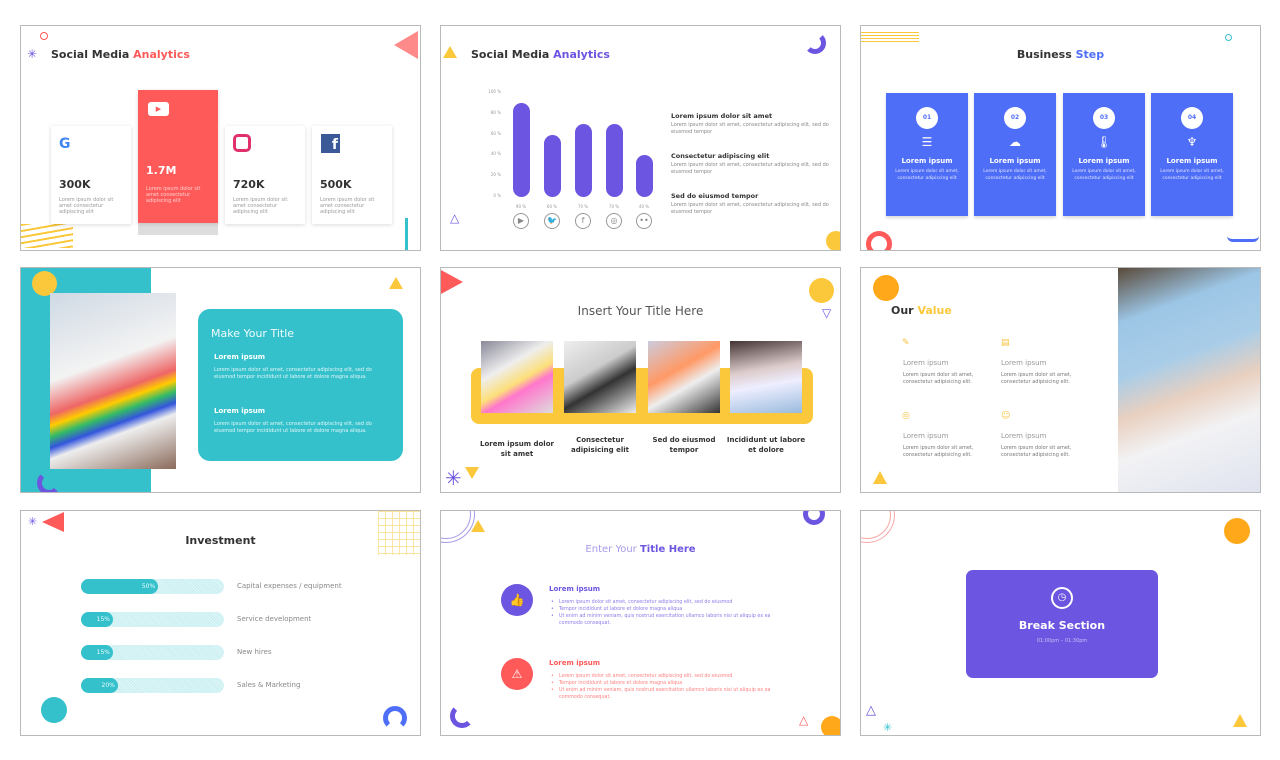  Describe the element at coordinates (517, 600) in the screenshot. I see `thumbs-up-icon: 👍` at that location.